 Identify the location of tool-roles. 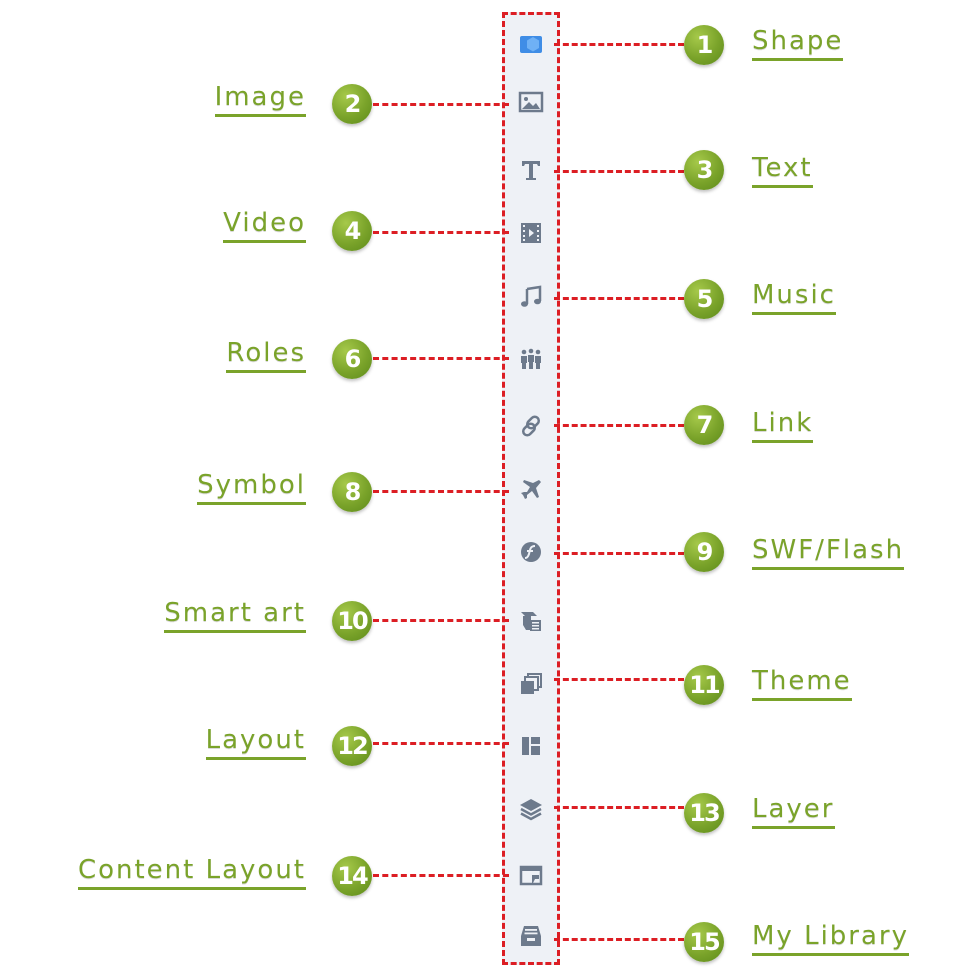
(531, 359).